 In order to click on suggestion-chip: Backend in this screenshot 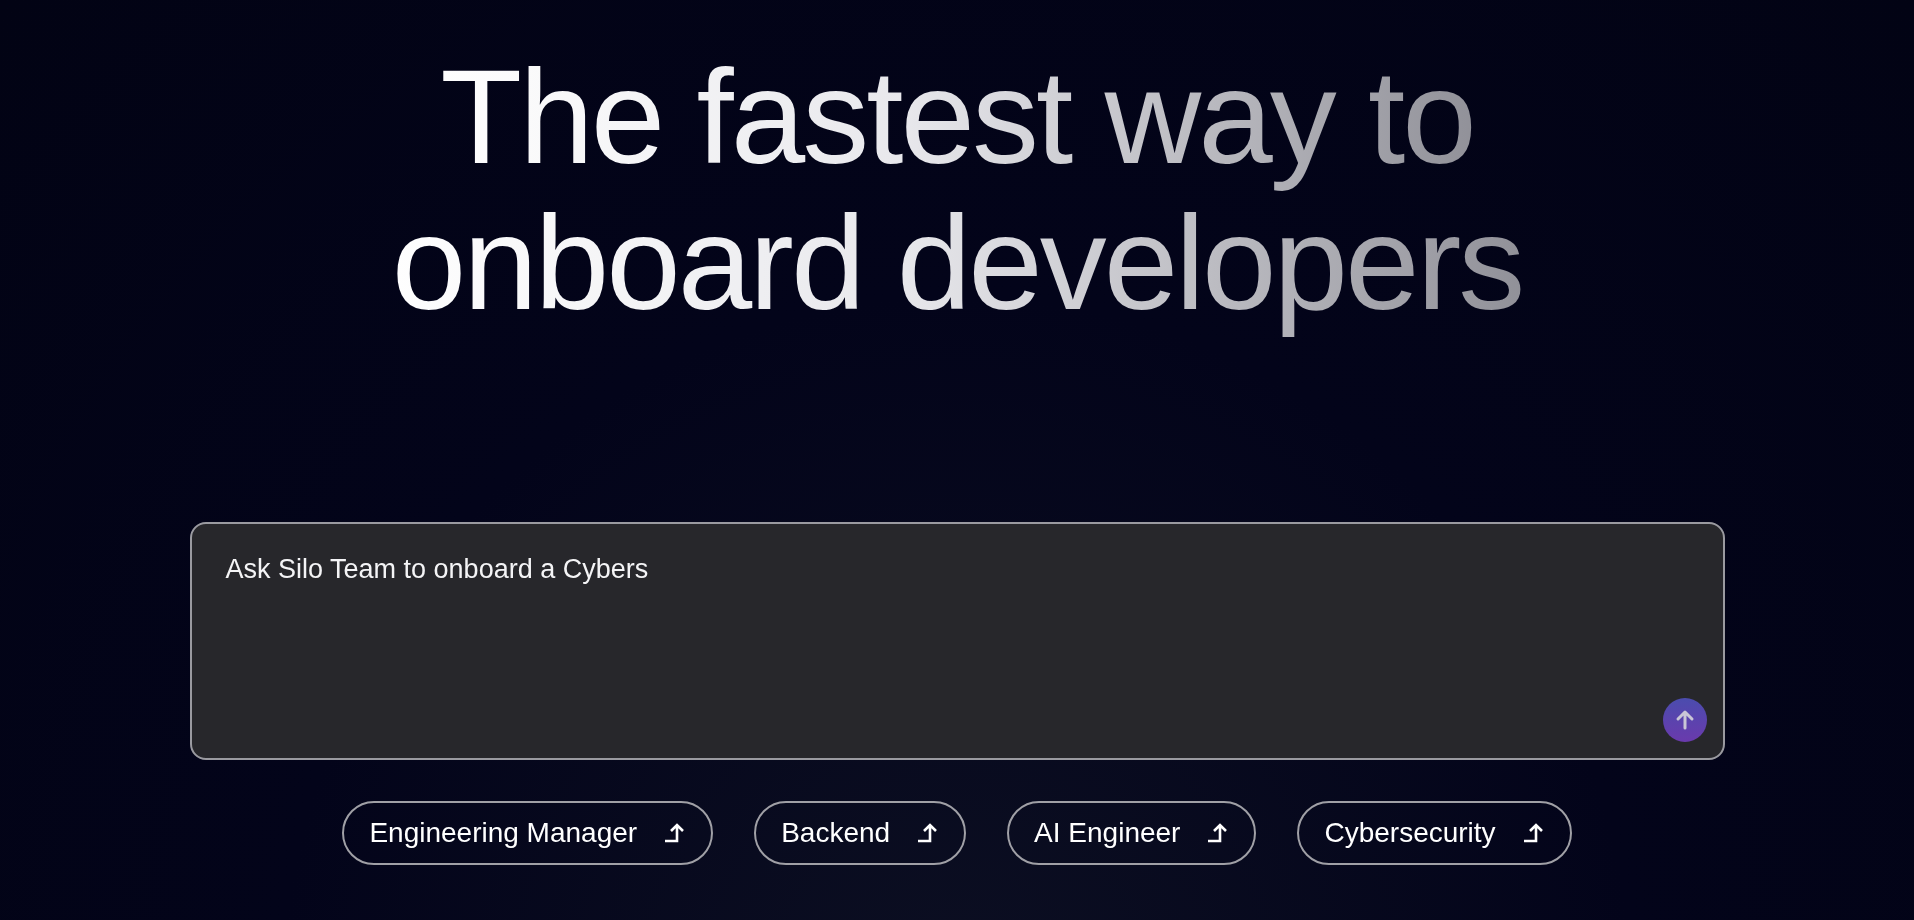, I will do `click(860, 833)`.